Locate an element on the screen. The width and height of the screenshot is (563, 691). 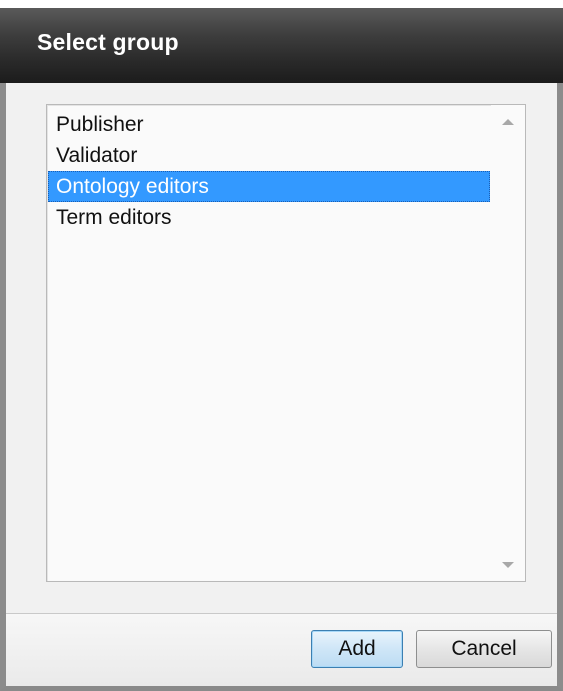
dialog-title: Select group is located at coordinates (108, 42).